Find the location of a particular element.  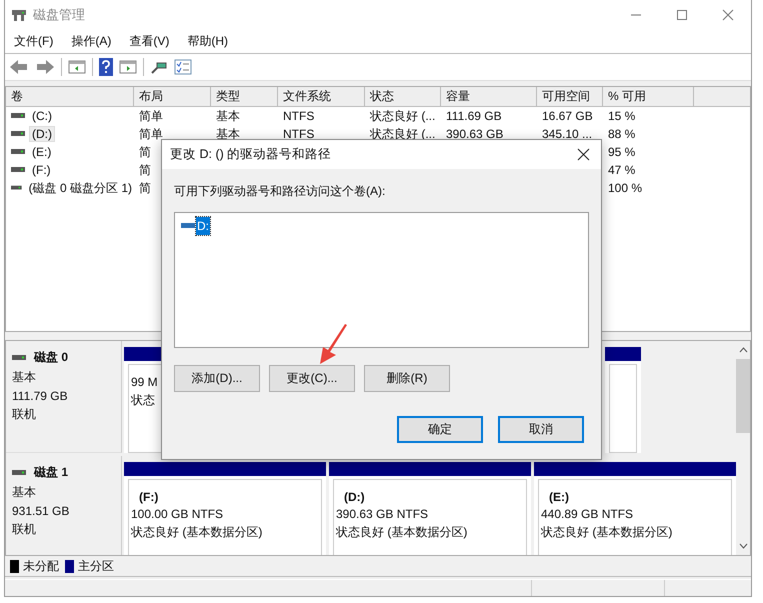

legend-label: 未分配 is located at coordinates (41, 566).